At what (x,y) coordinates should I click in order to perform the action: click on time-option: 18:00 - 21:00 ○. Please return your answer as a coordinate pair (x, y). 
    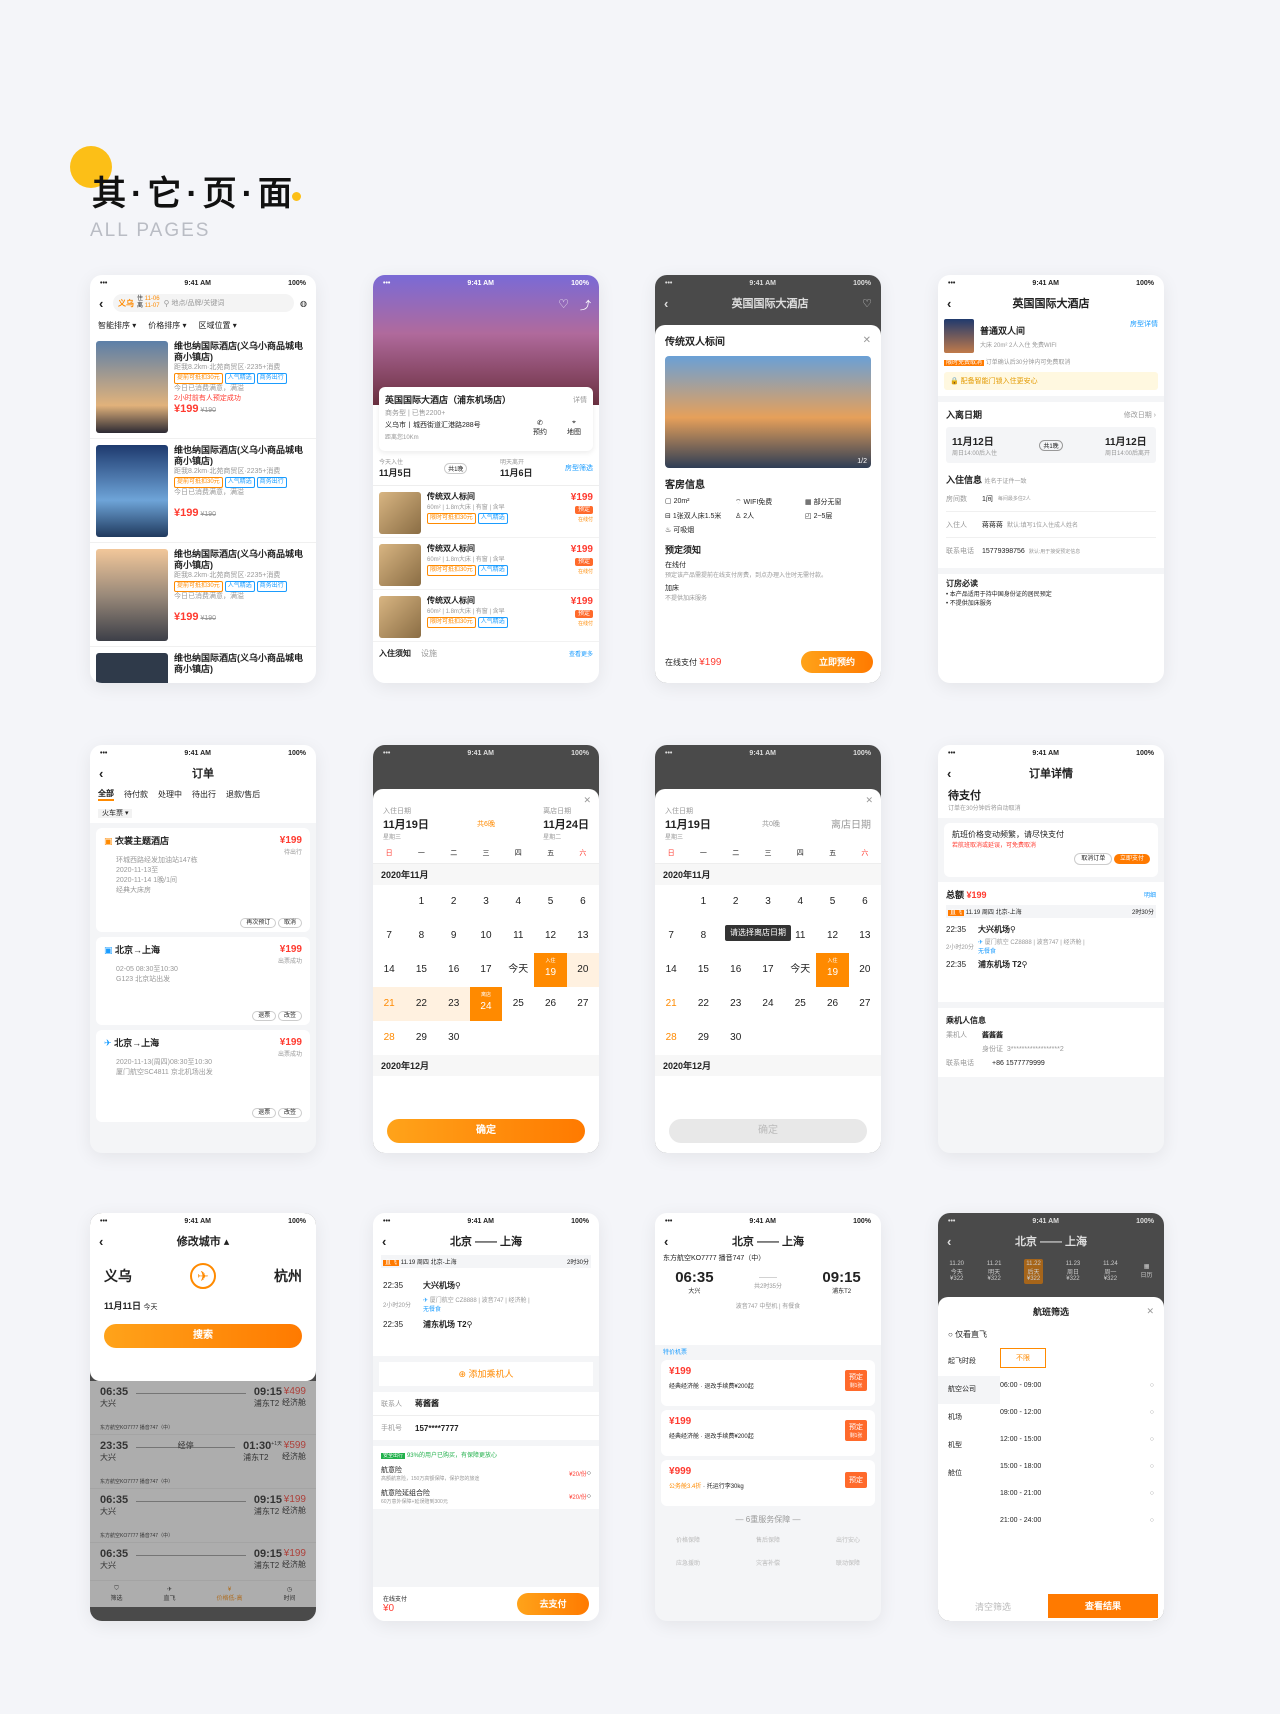
    Looking at the image, I should click on (1077, 1493).